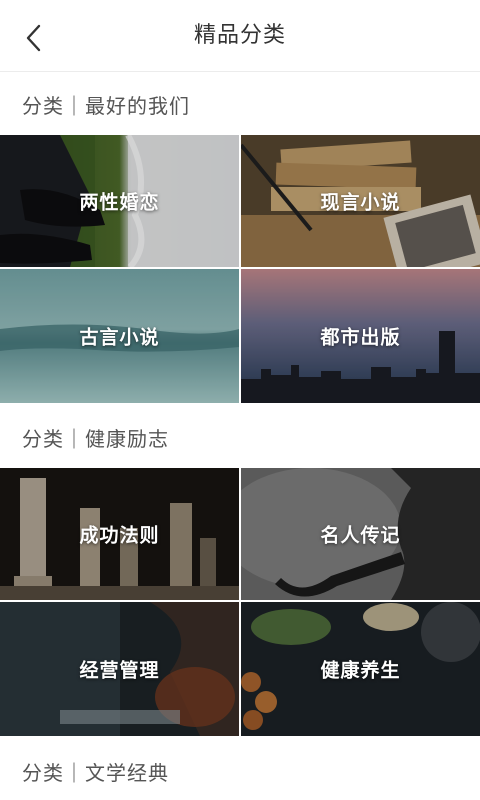 Image resolution: width=480 pixels, height=800 pixels. I want to click on section-heading-label: 分类｜最好的我们, so click(106, 106).